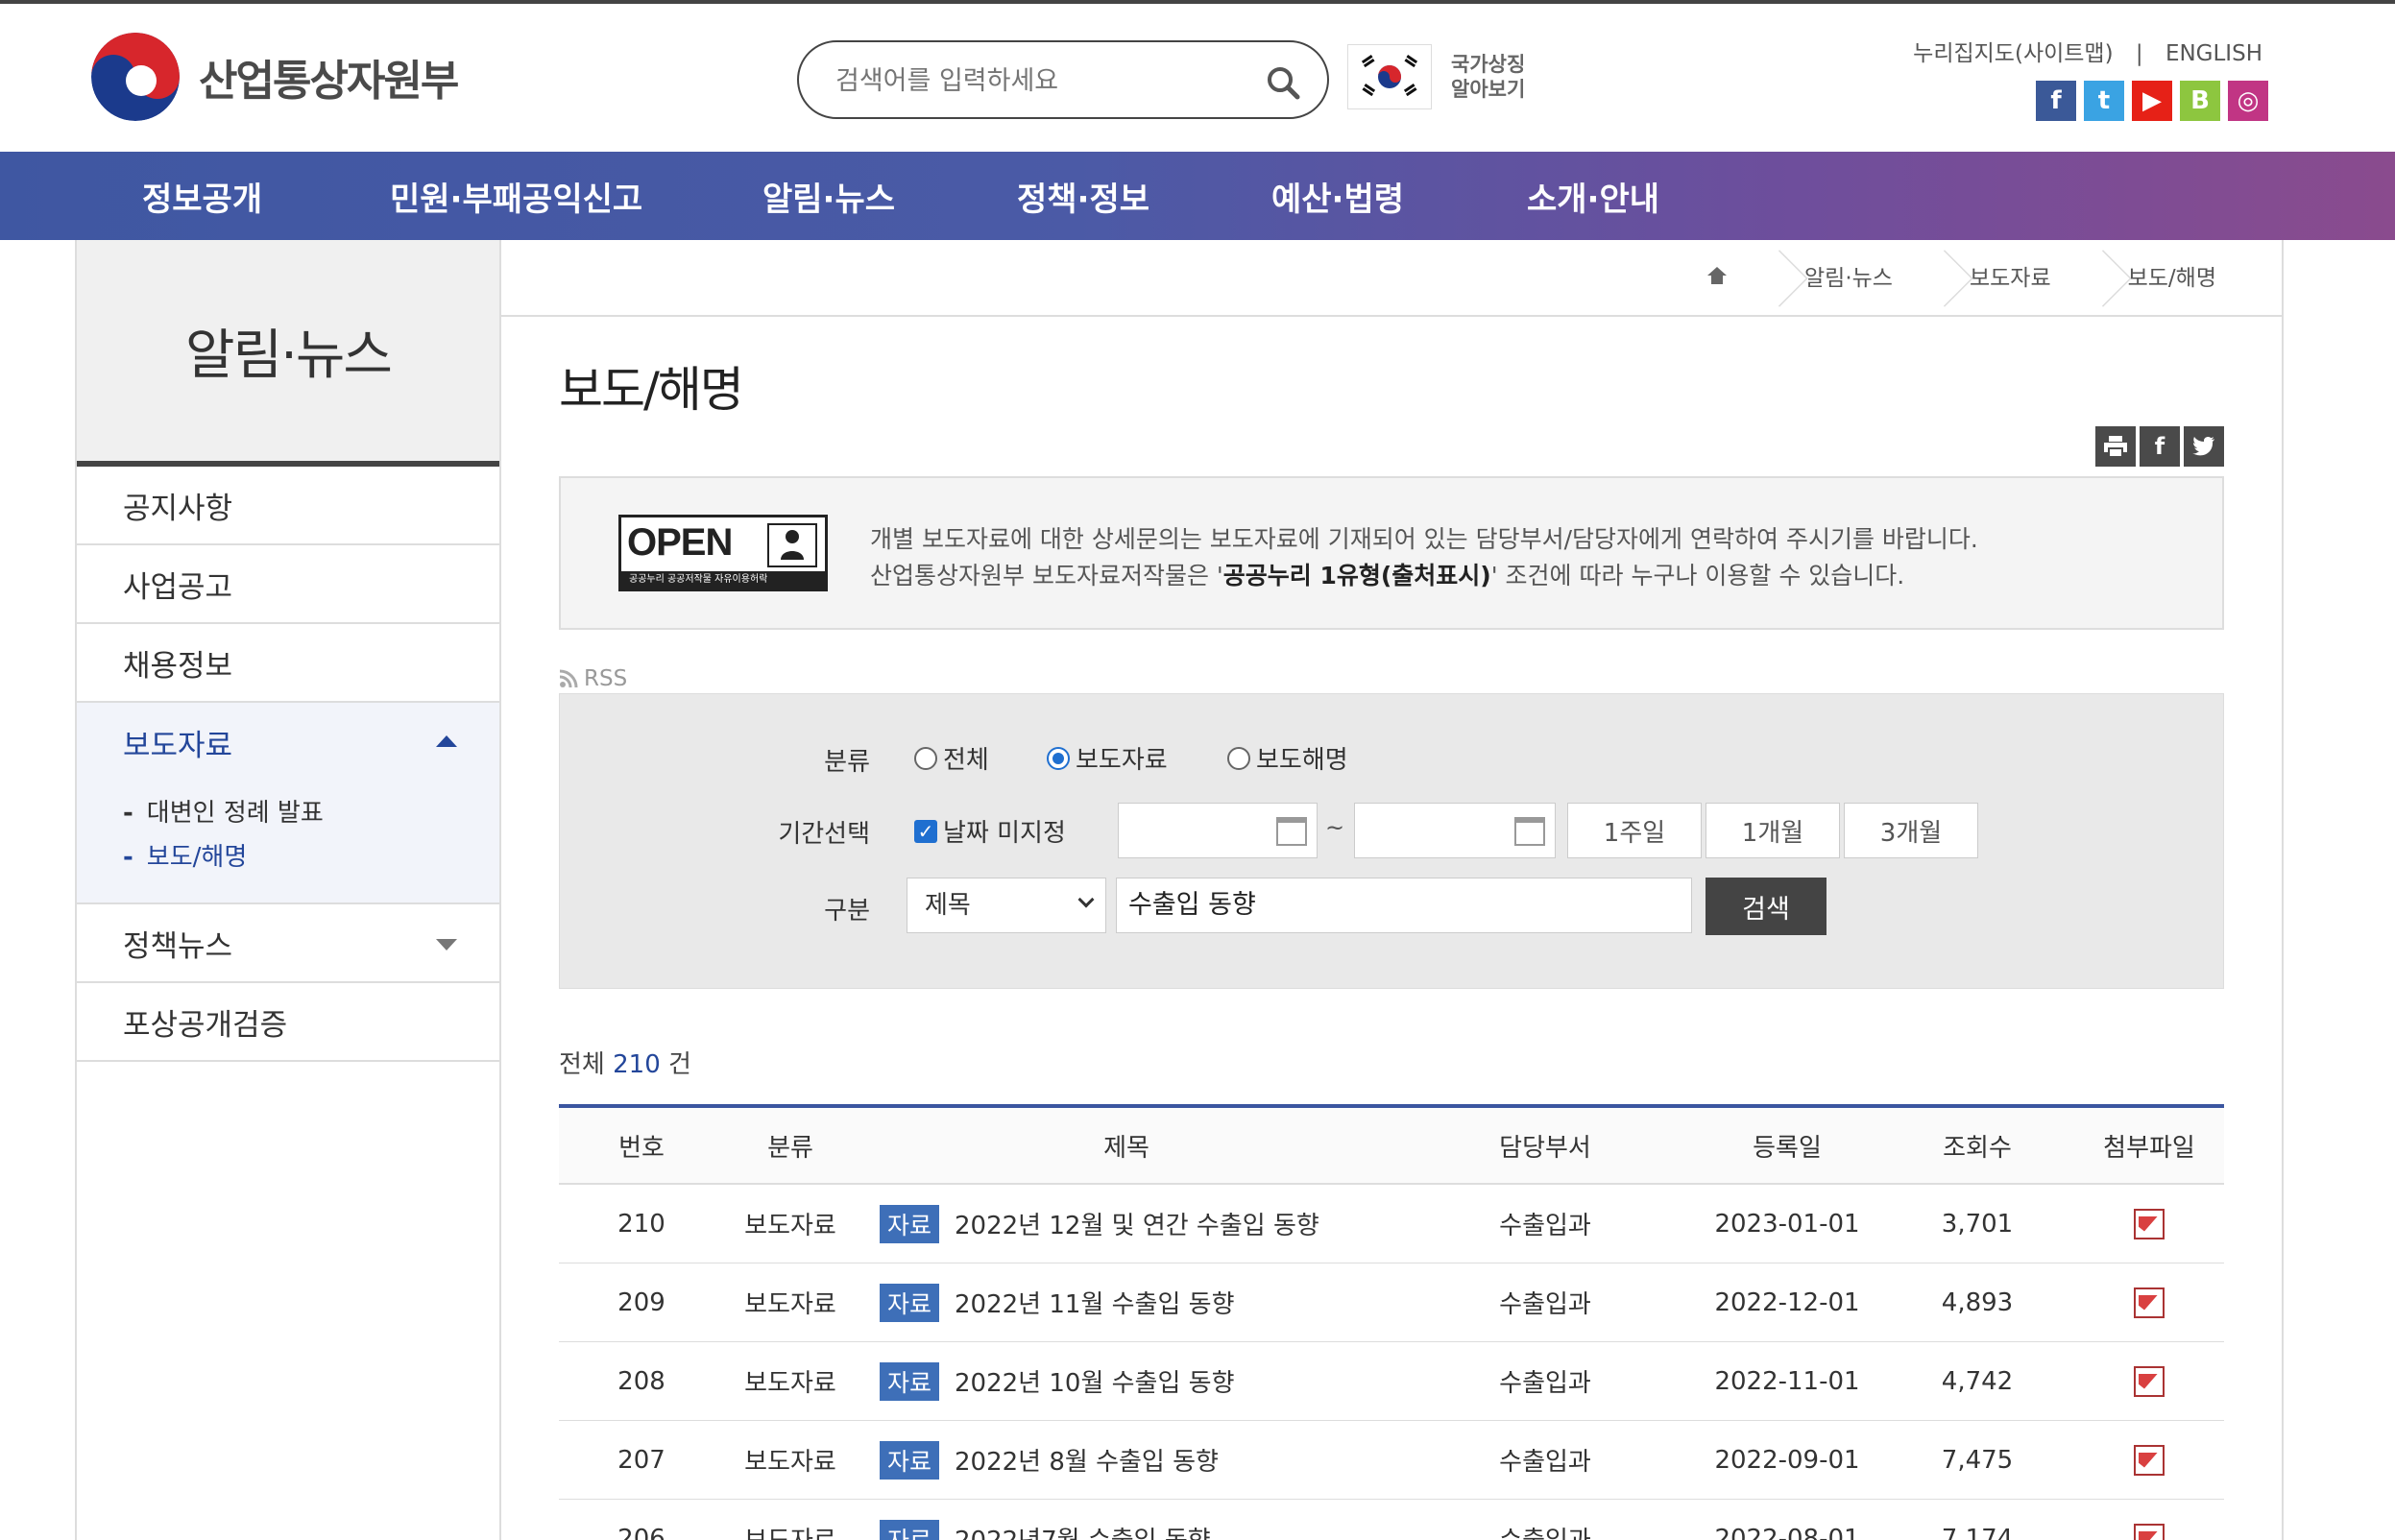 The width and height of the screenshot is (2395, 1540). I want to click on gnb-item-civil: 민원·부패공익신고, so click(576, 197).